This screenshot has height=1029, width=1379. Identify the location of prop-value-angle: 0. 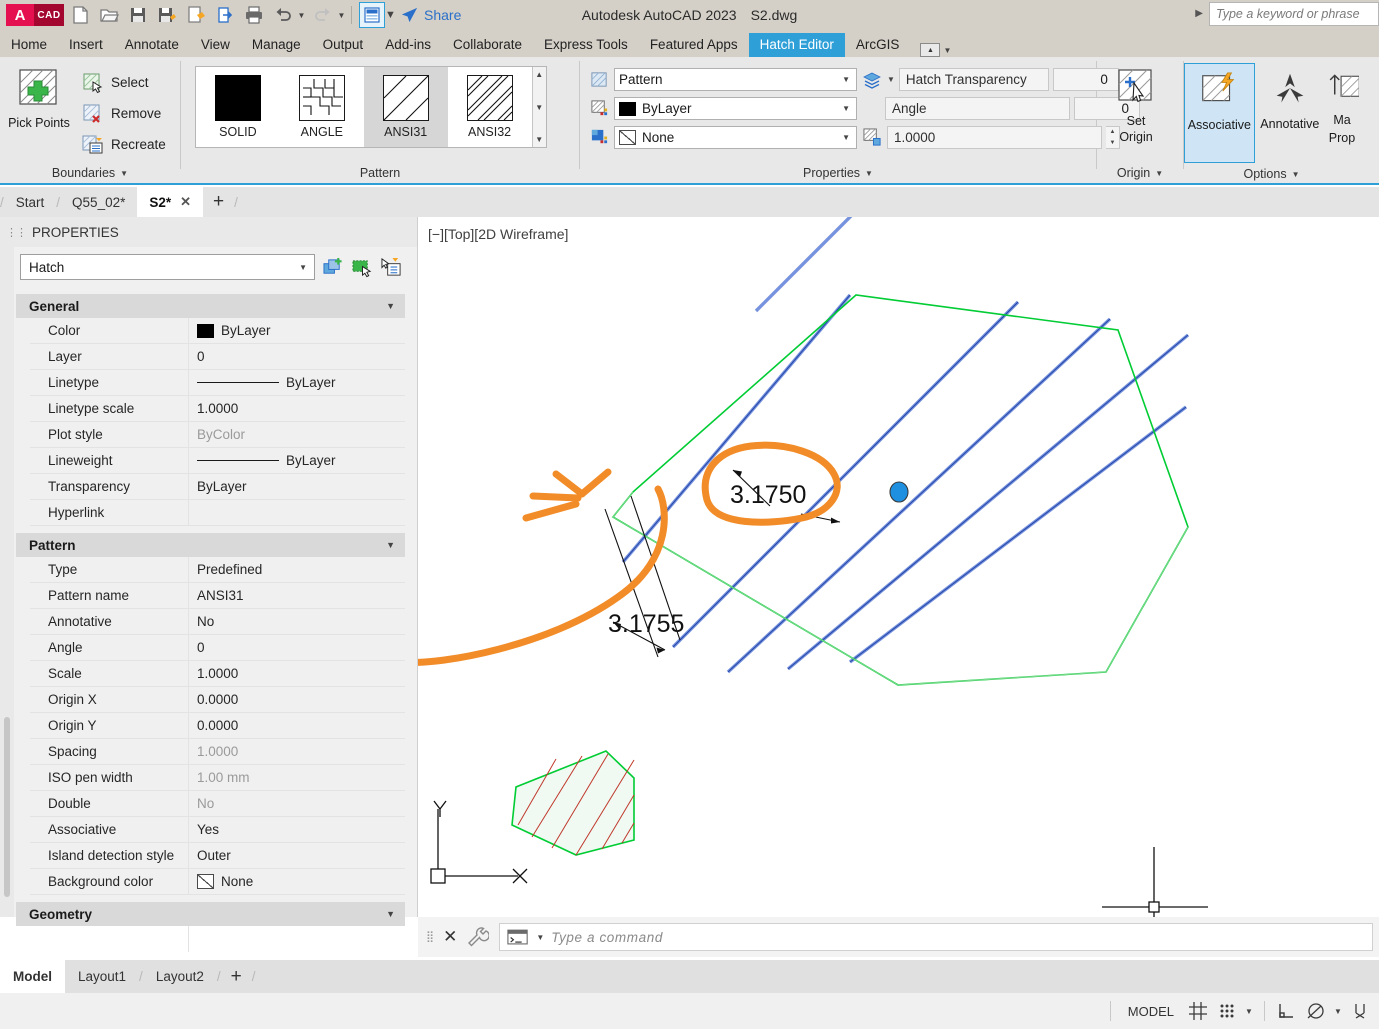
(296, 647).